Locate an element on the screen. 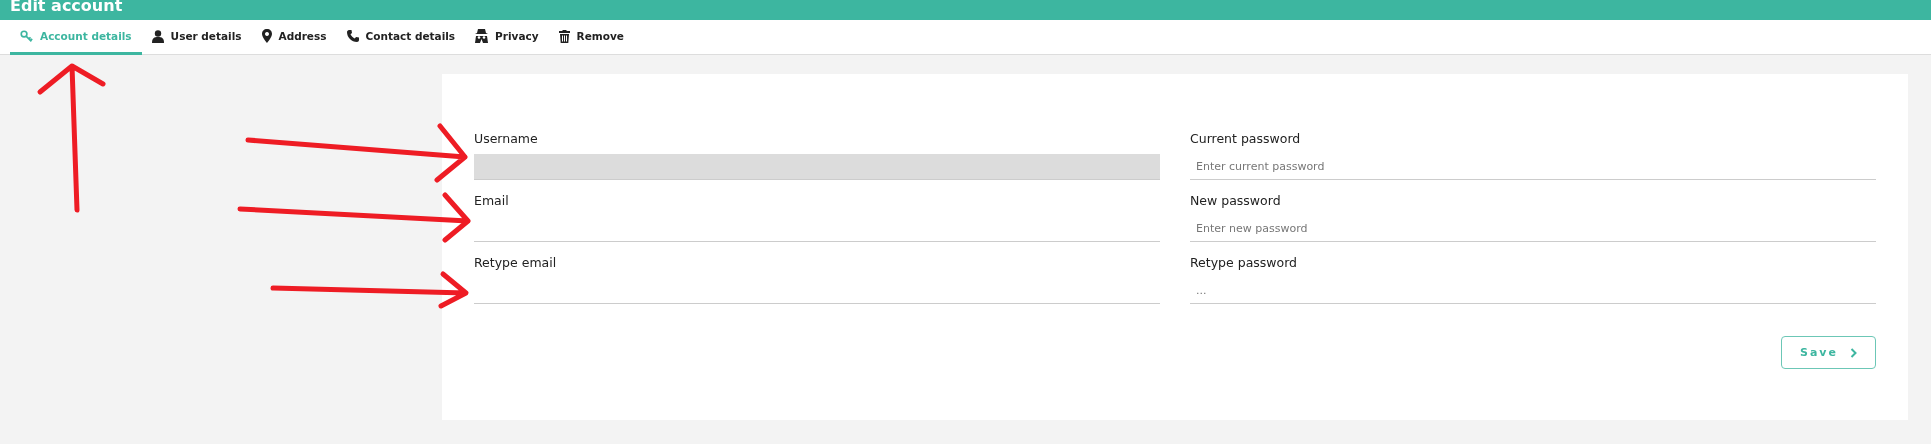 The image size is (1931, 444). field-label: Current password is located at coordinates (1246, 139).